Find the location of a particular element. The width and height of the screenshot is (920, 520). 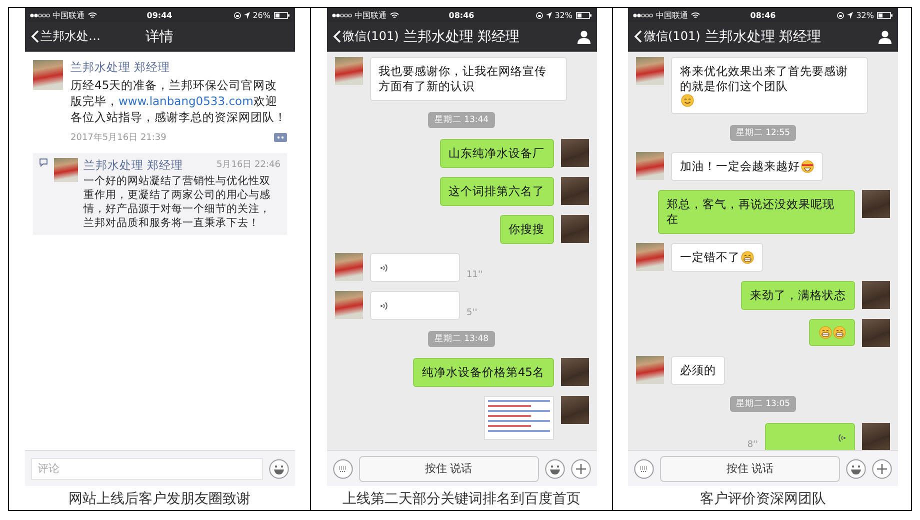

message-text: 必须的 is located at coordinates (698, 370).